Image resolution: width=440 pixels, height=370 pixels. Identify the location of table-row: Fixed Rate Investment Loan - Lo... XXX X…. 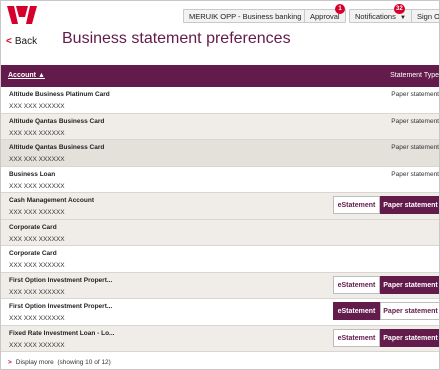
(220, 338).